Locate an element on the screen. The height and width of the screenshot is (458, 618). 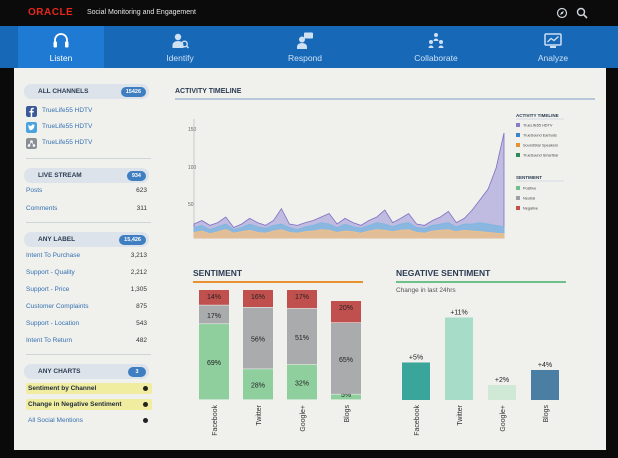
person-search-icon is located at coordinates (181, 41).